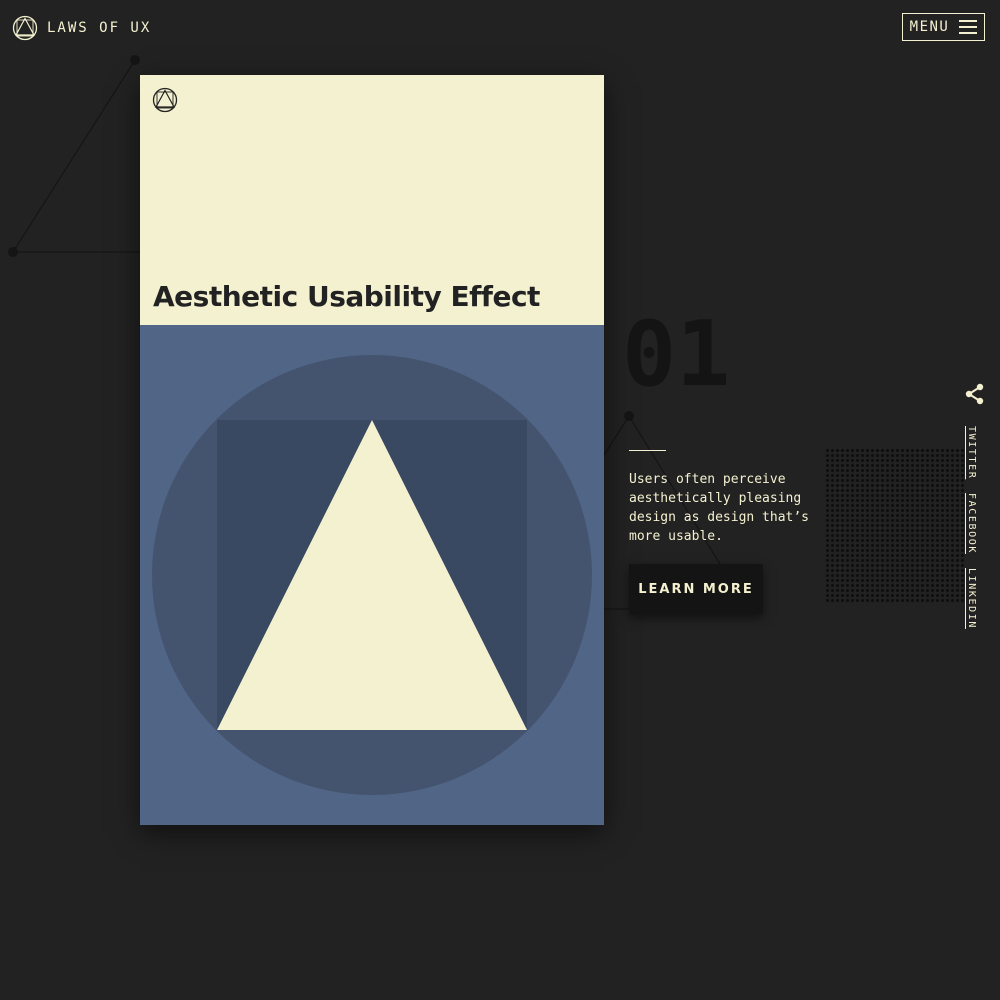 Image resolution: width=1000 pixels, height=1000 pixels. What do you see at coordinates (929, 27) in the screenshot?
I see `menu-label: MENU` at bounding box center [929, 27].